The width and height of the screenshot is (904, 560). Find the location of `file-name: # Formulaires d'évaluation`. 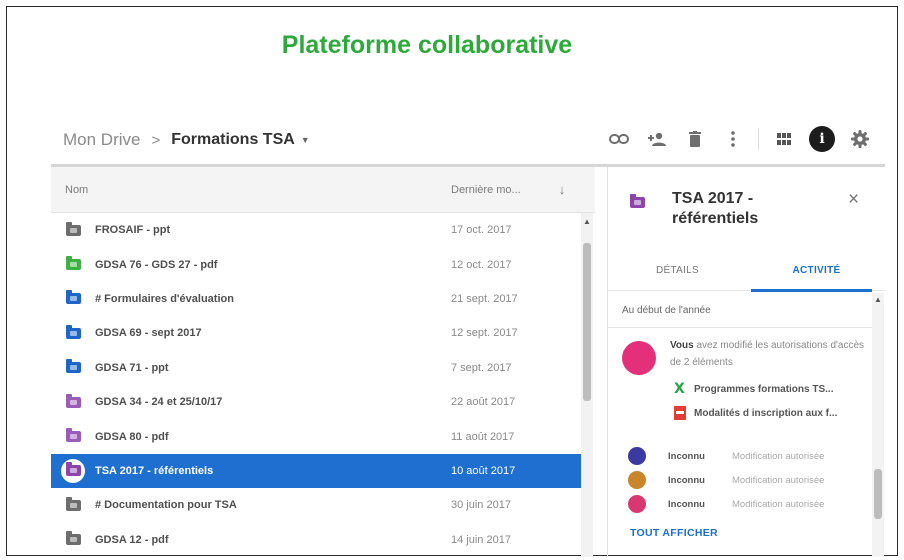

file-name: # Formulaires d'évaluation is located at coordinates (164, 298).